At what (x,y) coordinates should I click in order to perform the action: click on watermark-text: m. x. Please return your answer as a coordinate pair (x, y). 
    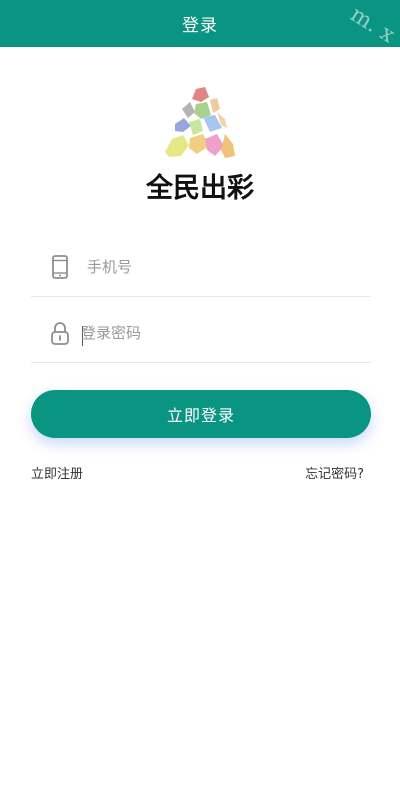
    Looking at the image, I should click on (372, 25).